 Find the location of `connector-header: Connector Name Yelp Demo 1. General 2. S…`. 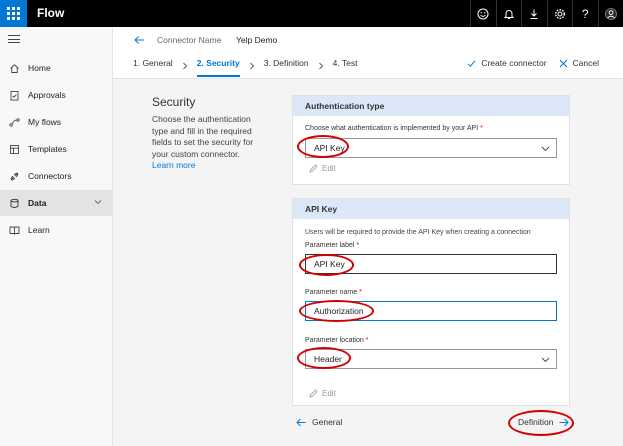

connector-header: Connector Name Yelp Demo 1. General 2. S… is located at coordinates (368, 53).